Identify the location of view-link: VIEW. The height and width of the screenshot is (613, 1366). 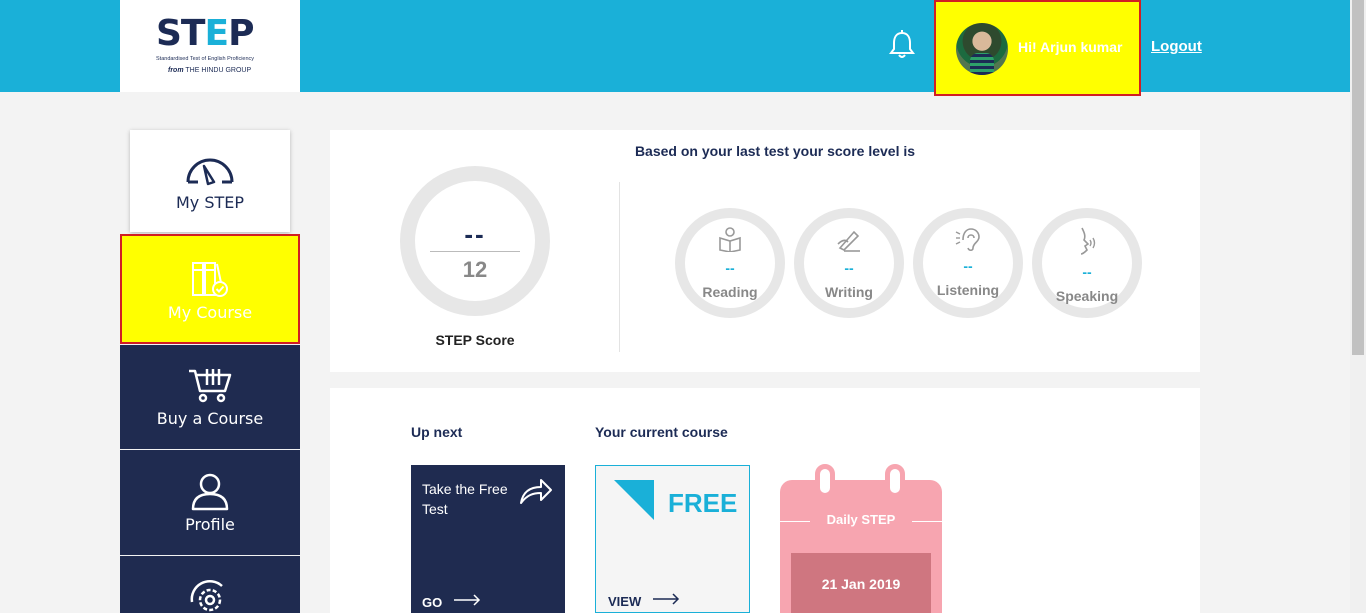
(624, 601).